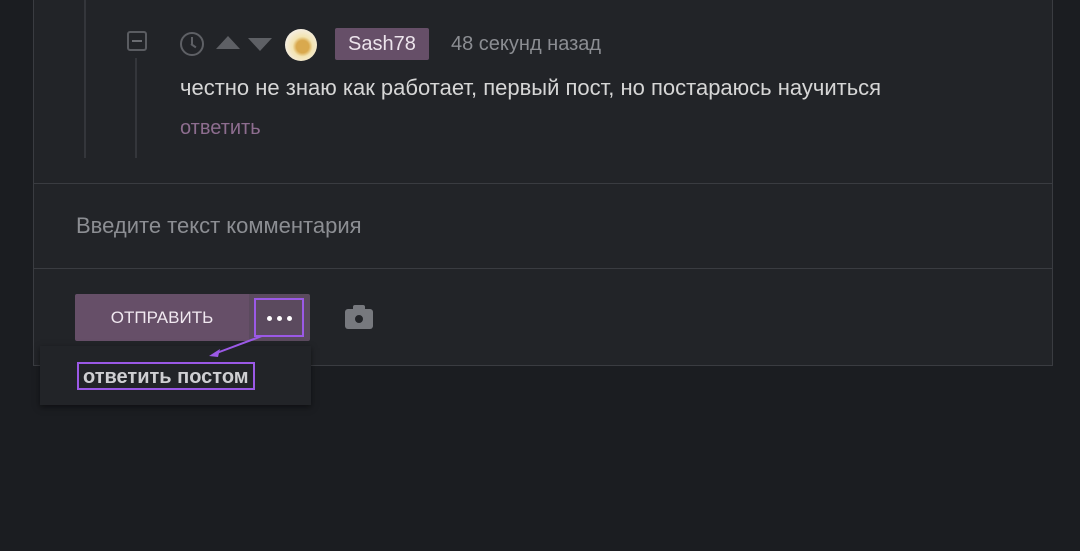 The image size is (1080, 551). I want to click on comment-input, so click(543, 226).